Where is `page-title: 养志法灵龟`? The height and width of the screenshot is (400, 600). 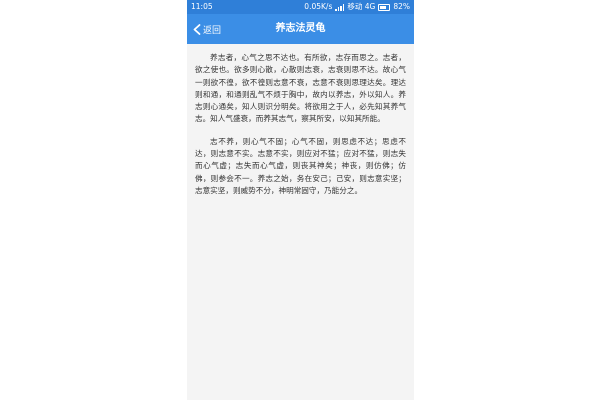
page-title: 养志法灵龟 is located at coordinates (300, 28).